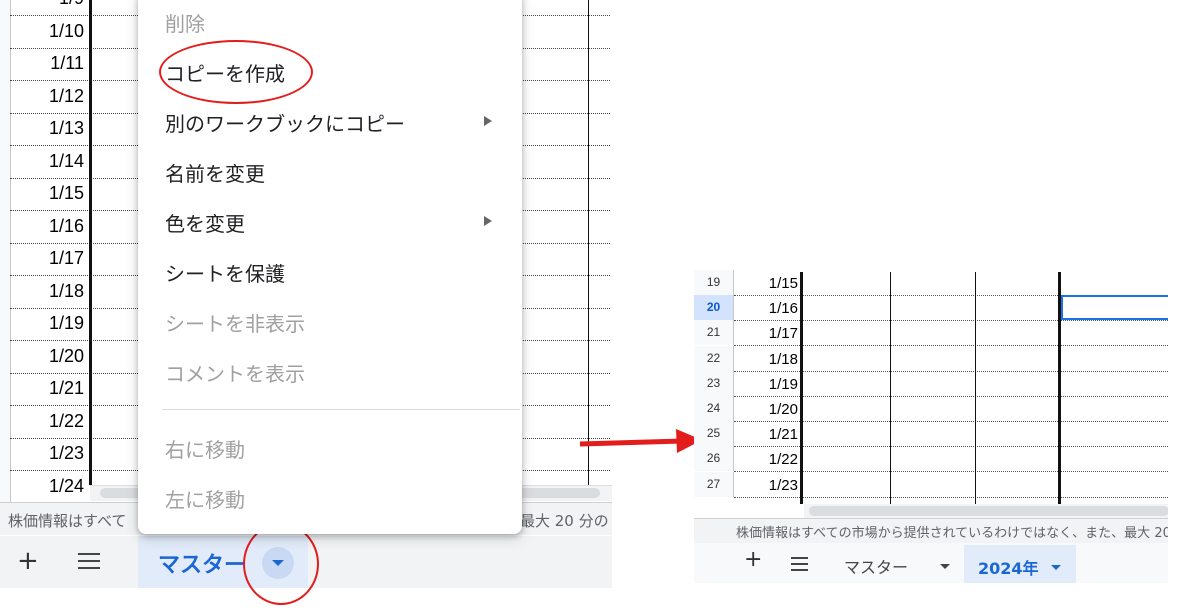  What do you see at coordinates (714, 434) in the screenshot?
I see `row-number: 25` at bounding box center [714, 434].